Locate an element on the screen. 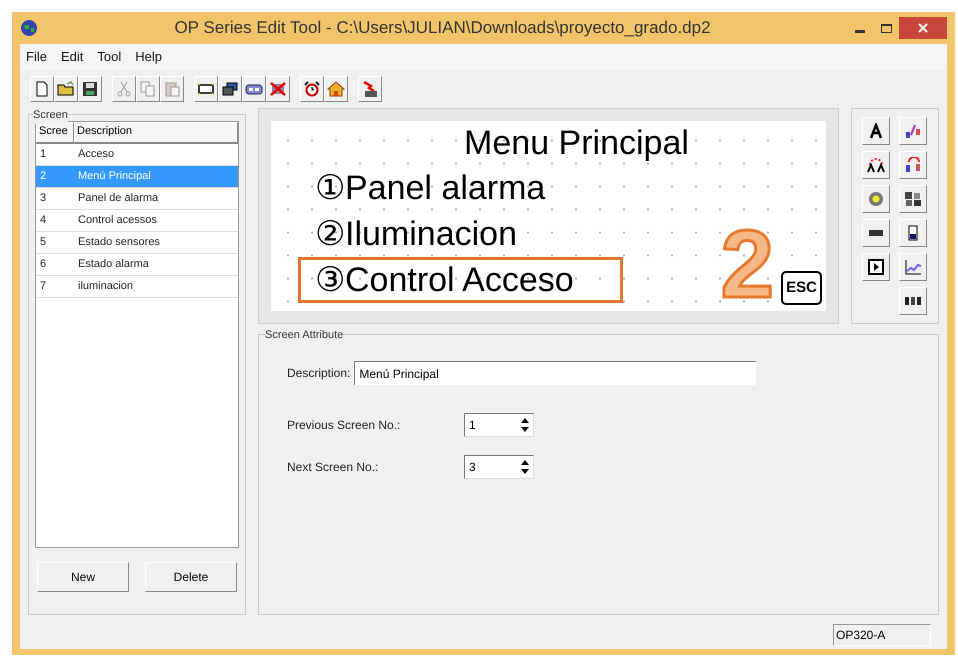 The width and height of the screenshot is (958, 658). field-label: Previous Screen No.: is located at coordinates (344, 425).